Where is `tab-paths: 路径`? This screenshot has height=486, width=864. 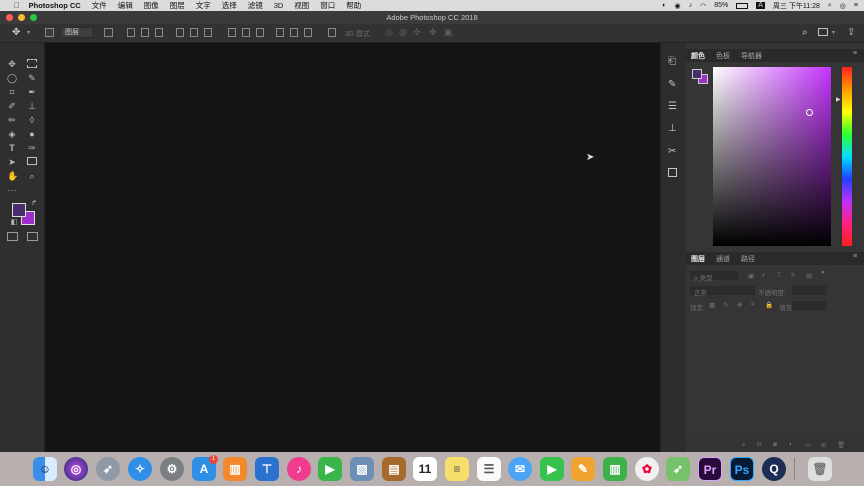
tab-paths: 路径 is located at coordinates (748, 259).